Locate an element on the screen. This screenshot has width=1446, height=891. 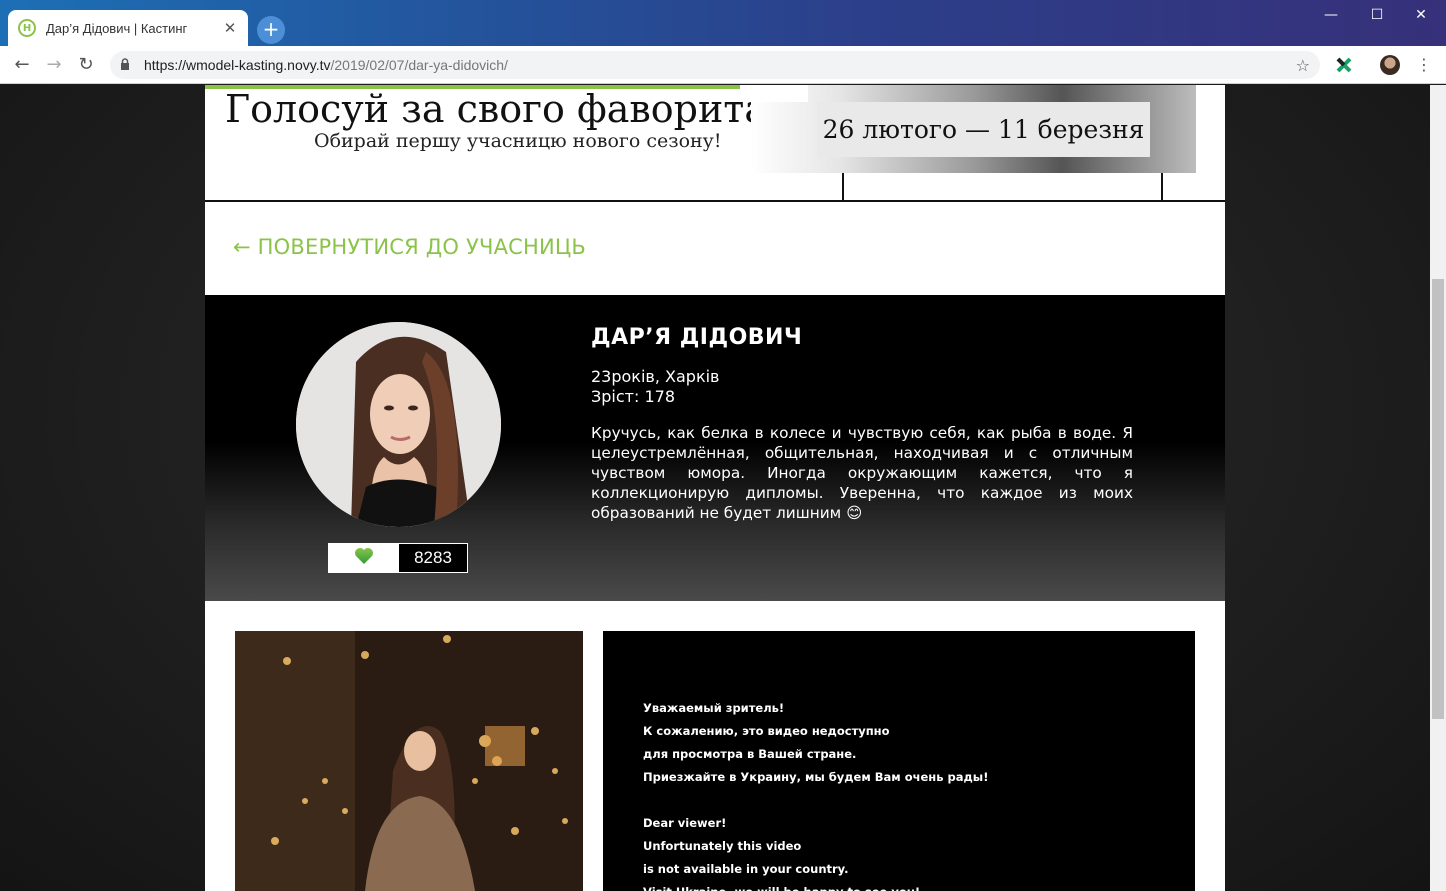
kebab-menu-icon: ⋮ is located at coordinates (1424, 65).